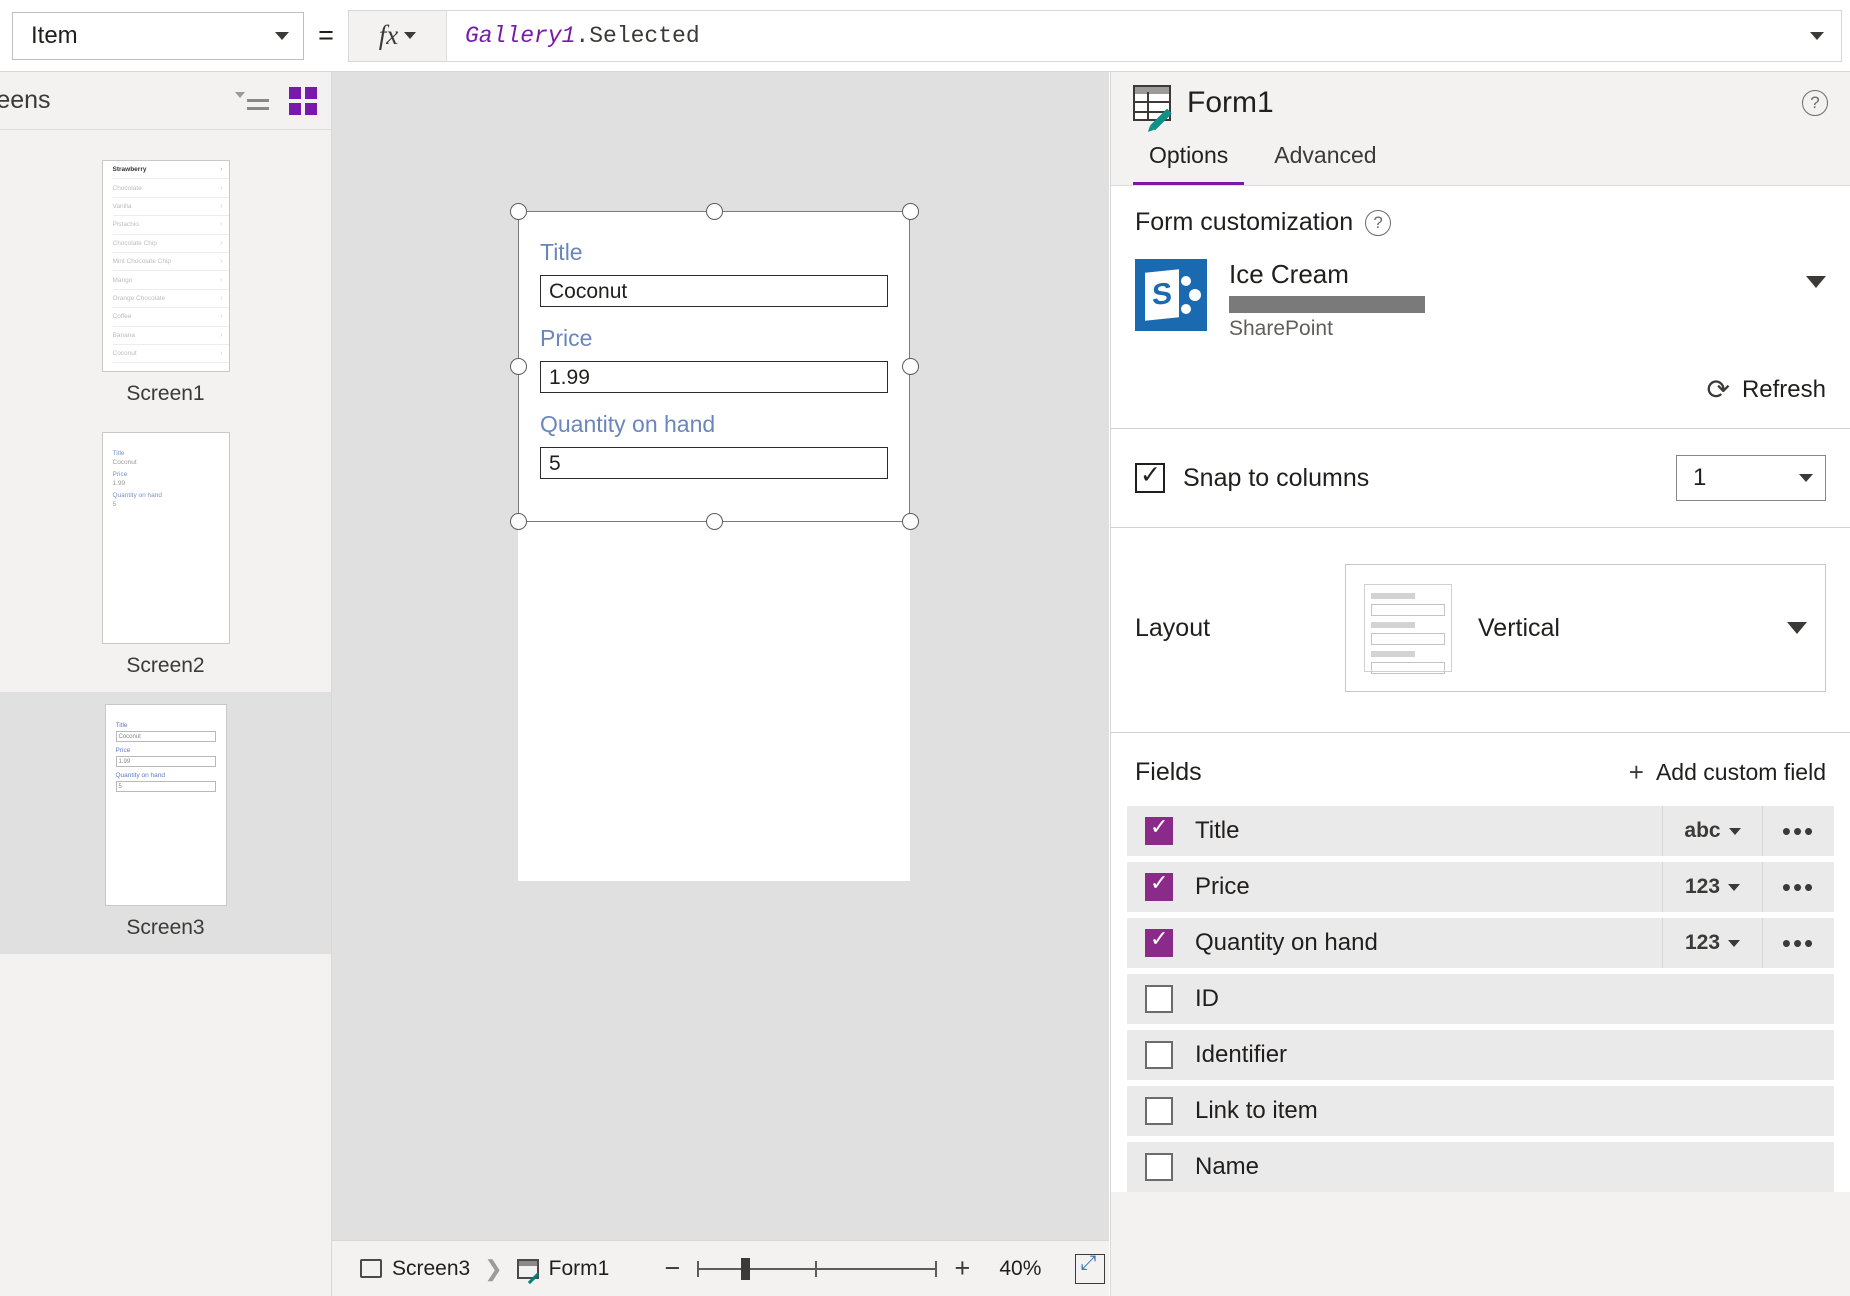  Describe the element at coordinates (1090, 1268) in the screenshot. I see `fit-to-screen-icon` at that location.